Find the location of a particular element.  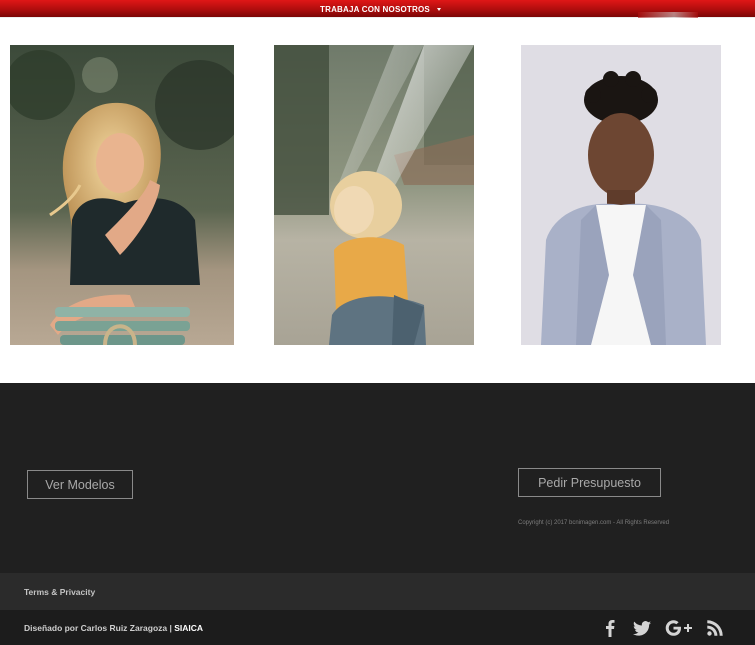

ver-modelos-button: Ver Modelos is located at coordinates (80, 484).